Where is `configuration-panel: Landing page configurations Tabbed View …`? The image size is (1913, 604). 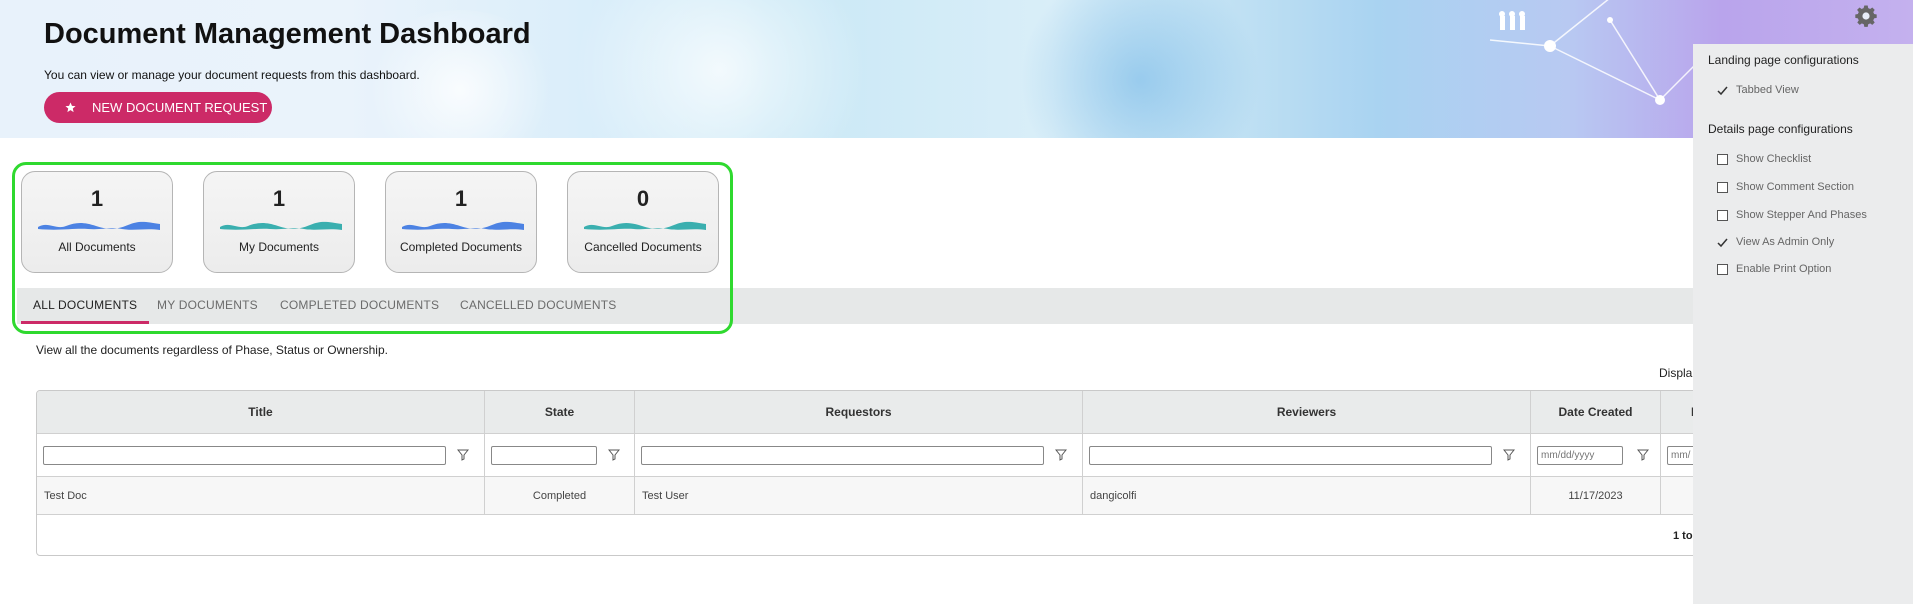 configuration-panel: Landing page configurations Tabbed View … is located at coordinates (1803, 324).